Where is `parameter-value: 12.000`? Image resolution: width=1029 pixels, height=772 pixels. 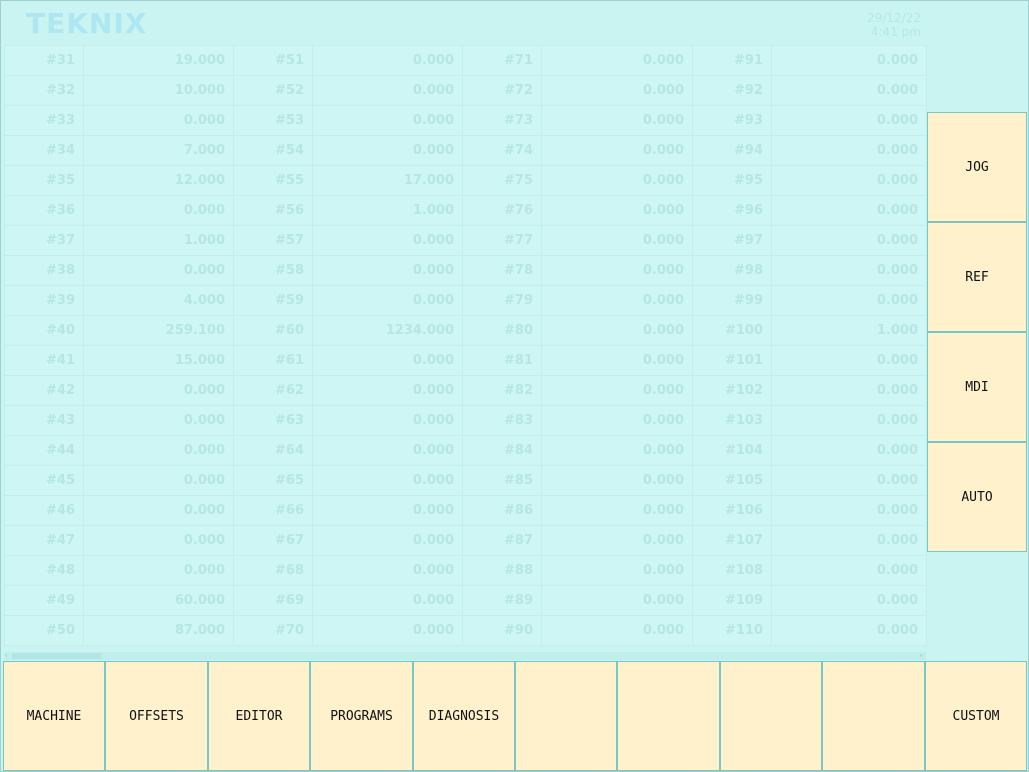
parameter-value: 12.000 is located at coordinates (158, 180).